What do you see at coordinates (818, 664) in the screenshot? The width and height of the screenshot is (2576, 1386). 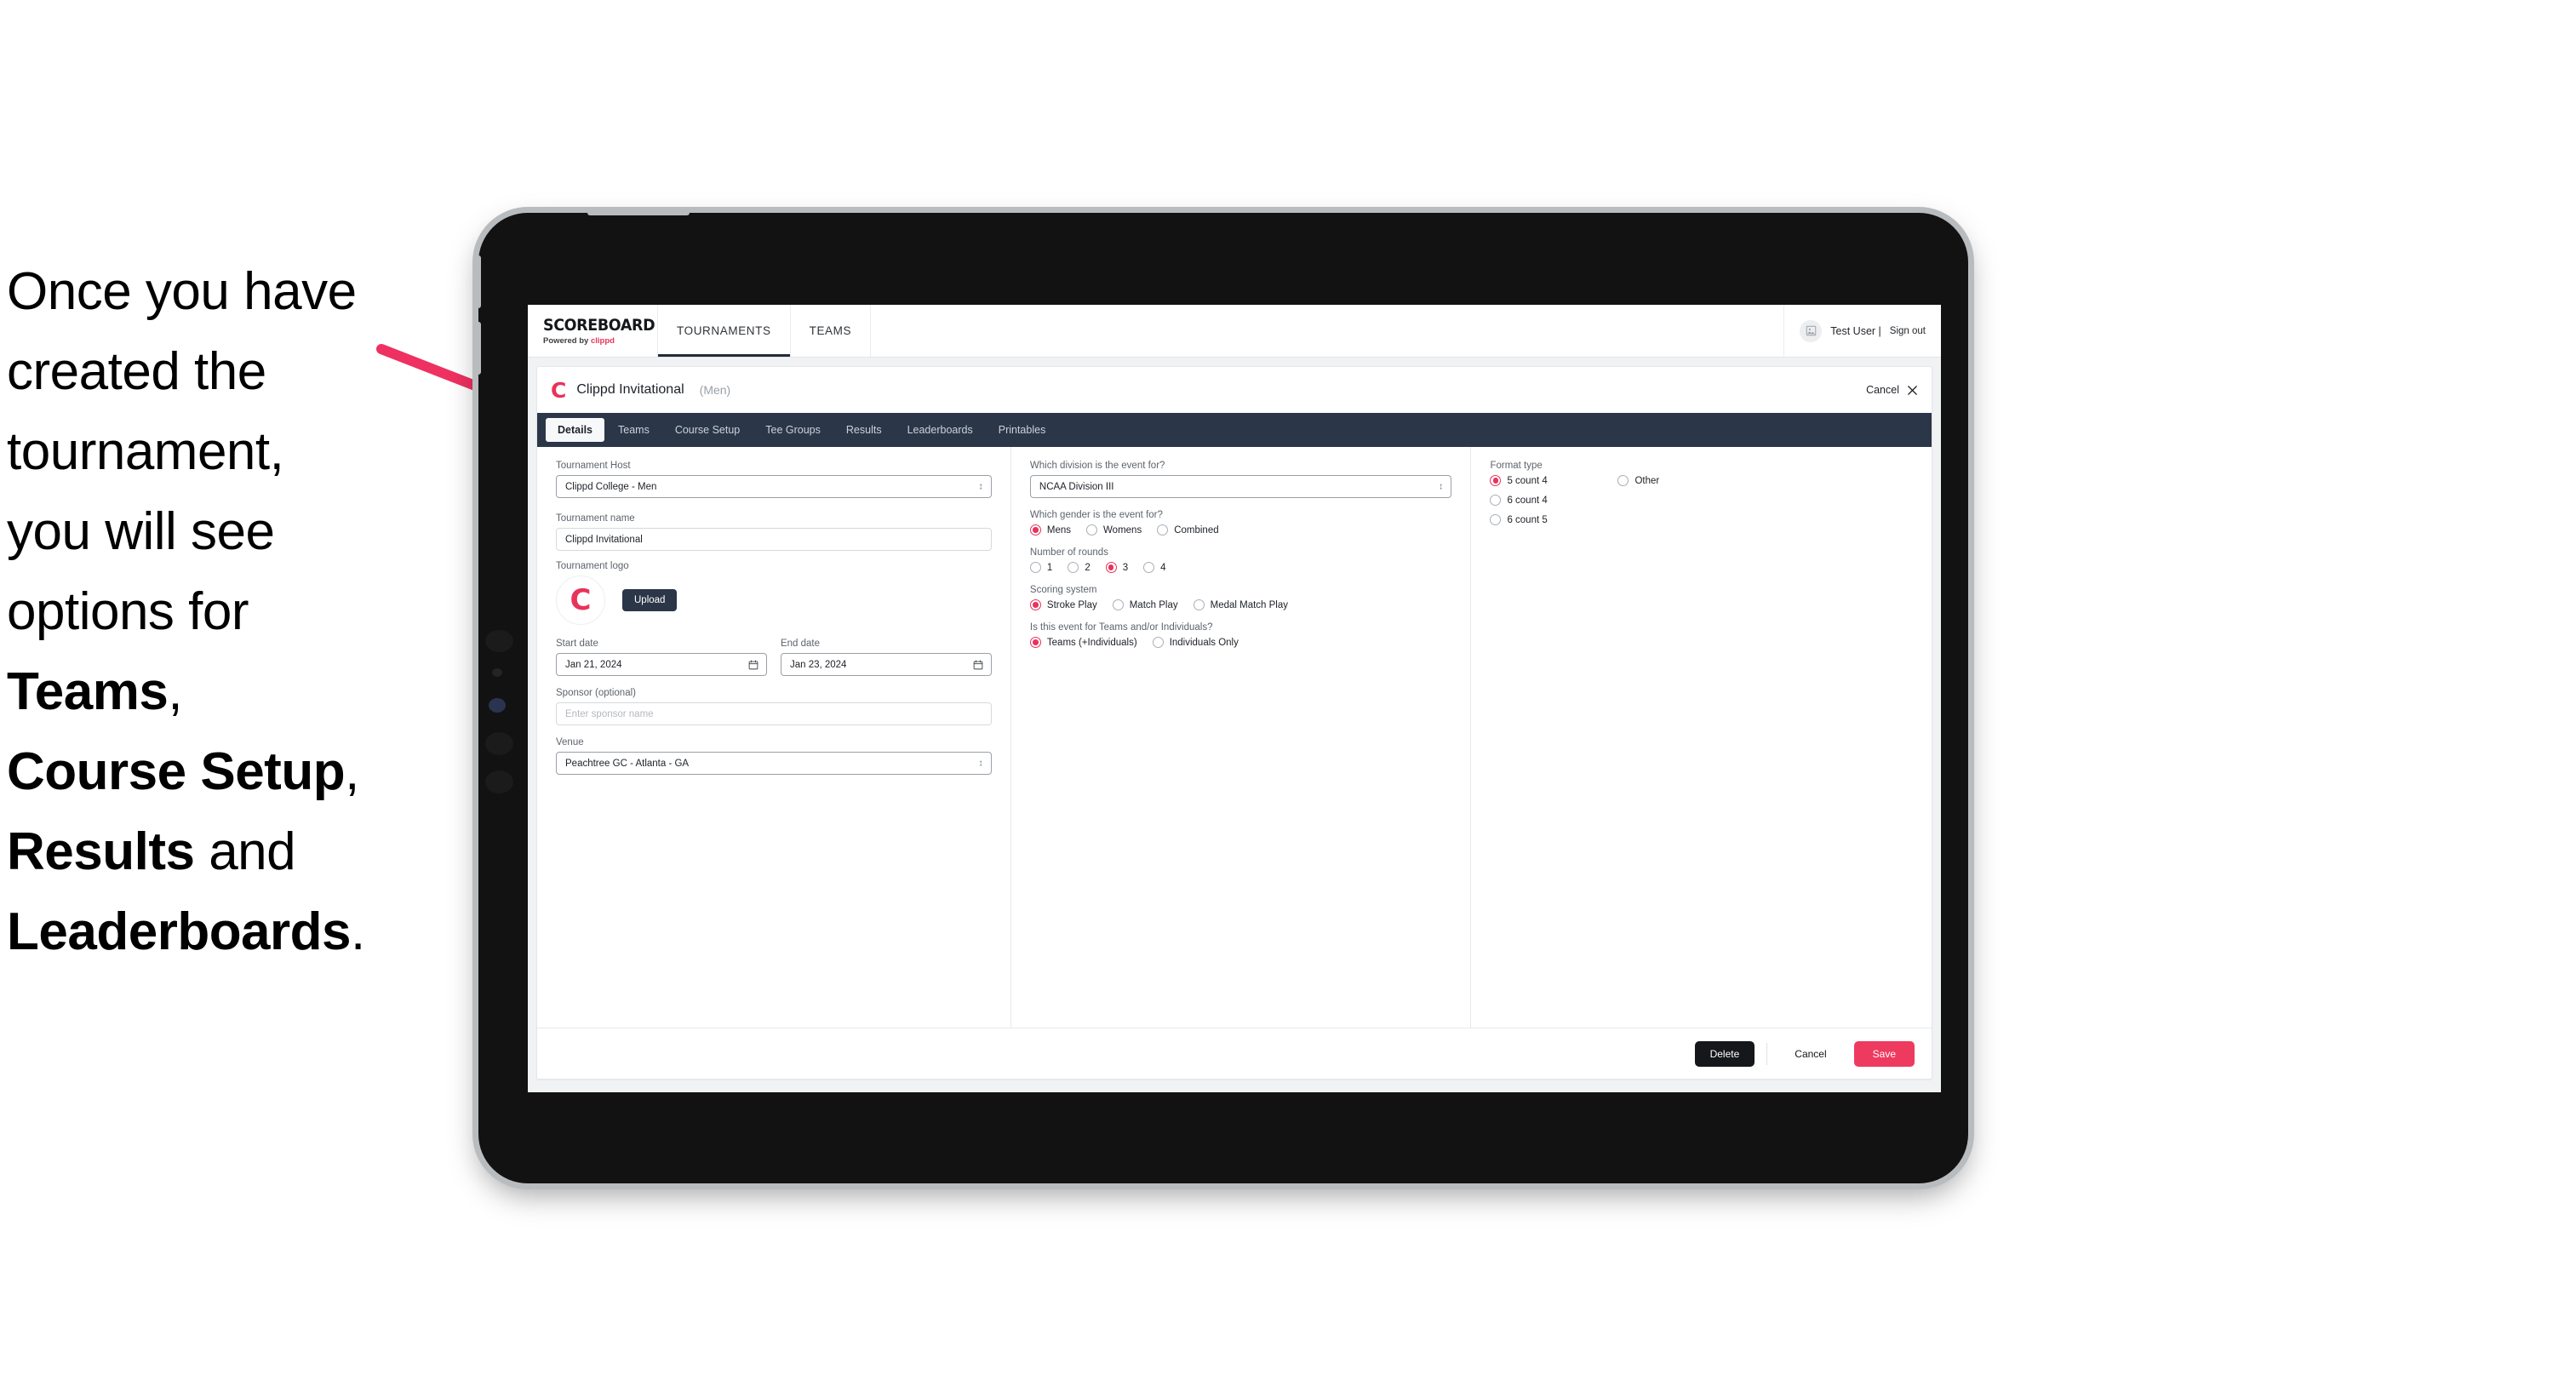 I see `end-date-value: Jan 23, 2024` at bounding box center [818, 664].